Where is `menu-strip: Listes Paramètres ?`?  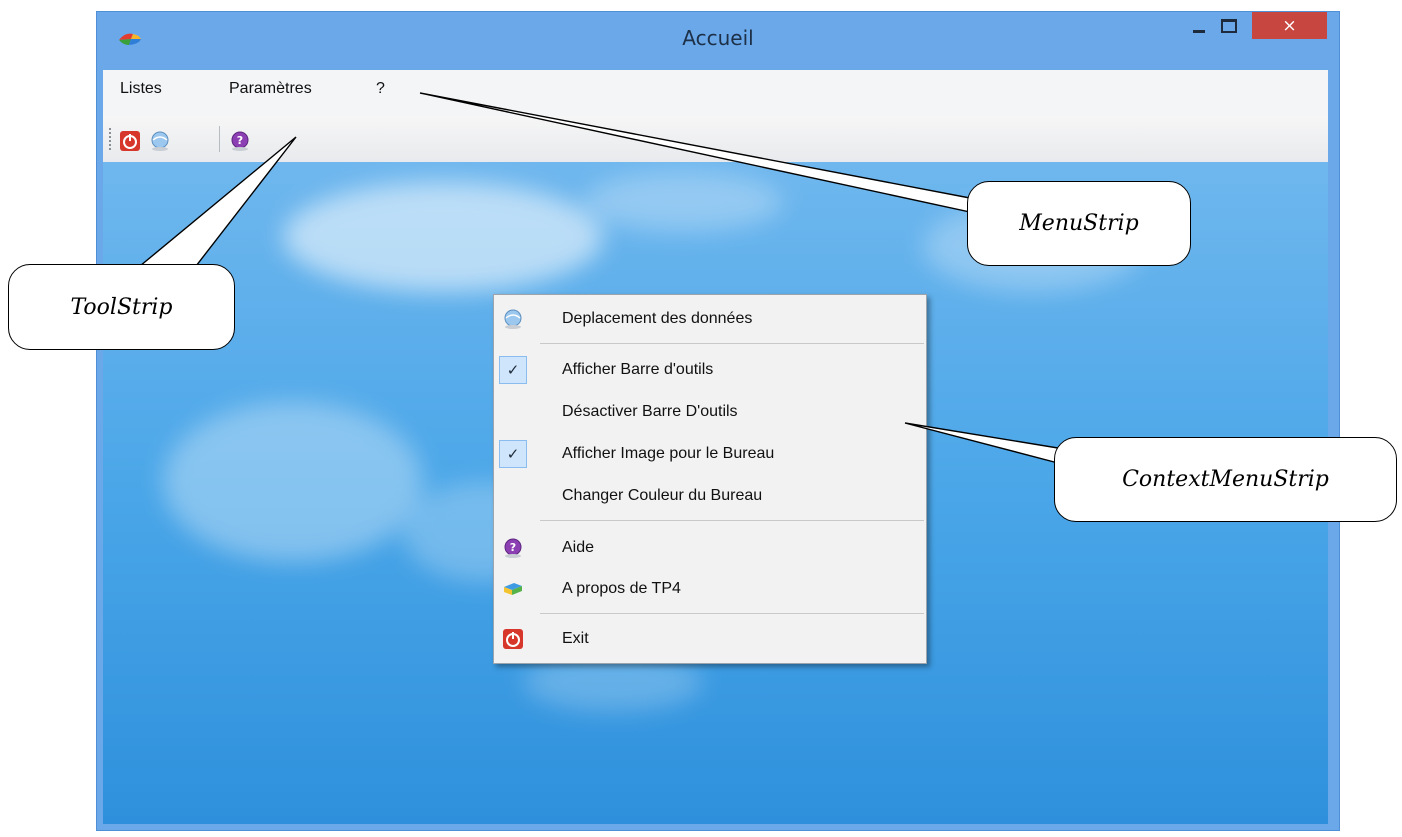 menu-strip: Listes Paramètres ? is located at coordinates (715, 93).